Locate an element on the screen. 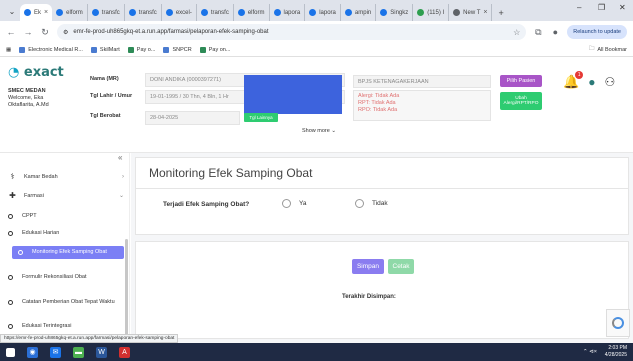  apps-icon: ▦ is located at coordinates (8, 50).